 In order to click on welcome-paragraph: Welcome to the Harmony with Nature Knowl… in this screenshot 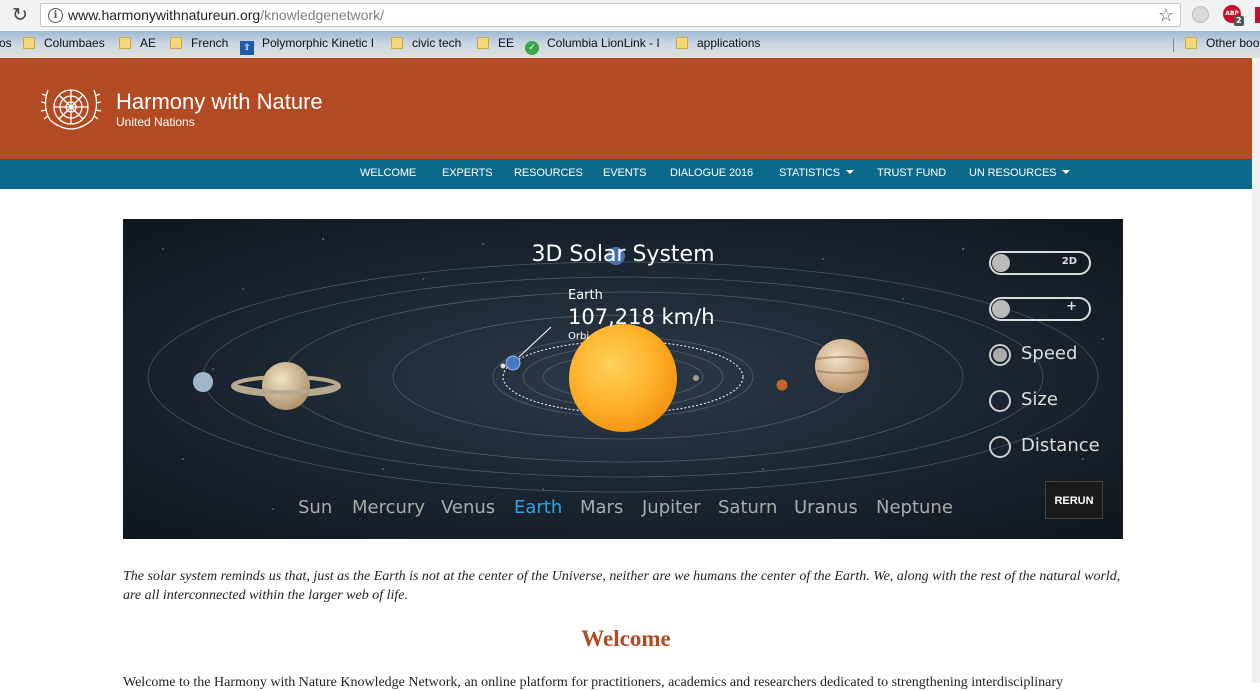, I will do `click(593, 682)`.